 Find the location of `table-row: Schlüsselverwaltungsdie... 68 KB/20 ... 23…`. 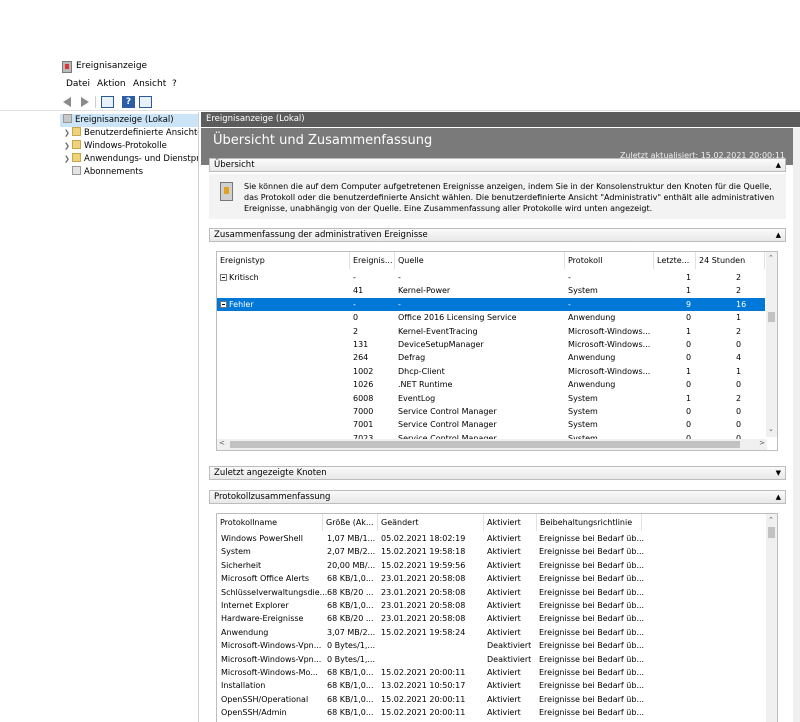

table-row: Schlüsselverwaltungsdie... 68 KB/20 ... 23… is located at coordinates (491, 592).